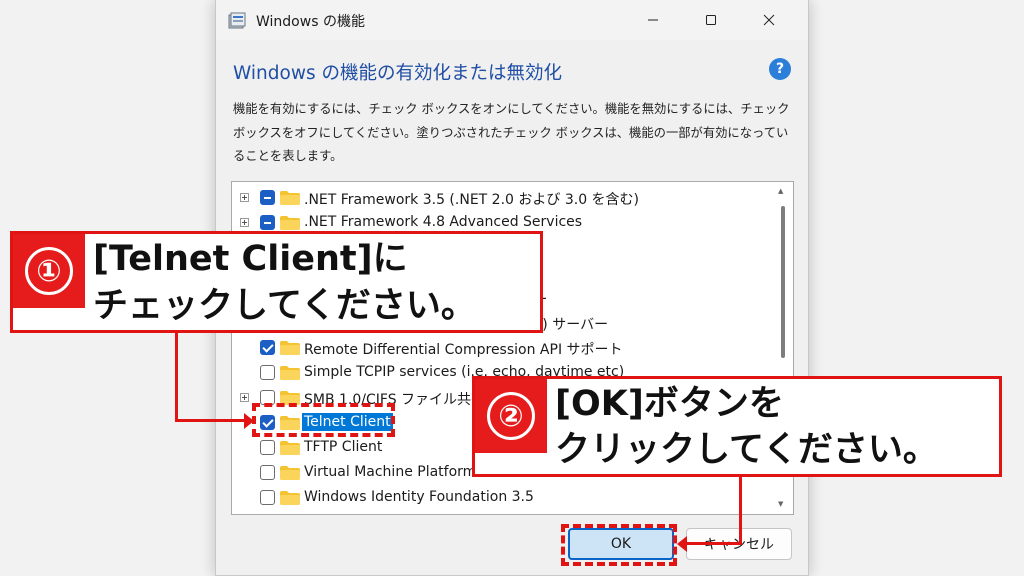 The image size is (1024, 576). Describe the element at coordinates (323, 420) in the screenshot. I see `telnet-client-highlight` at that location.